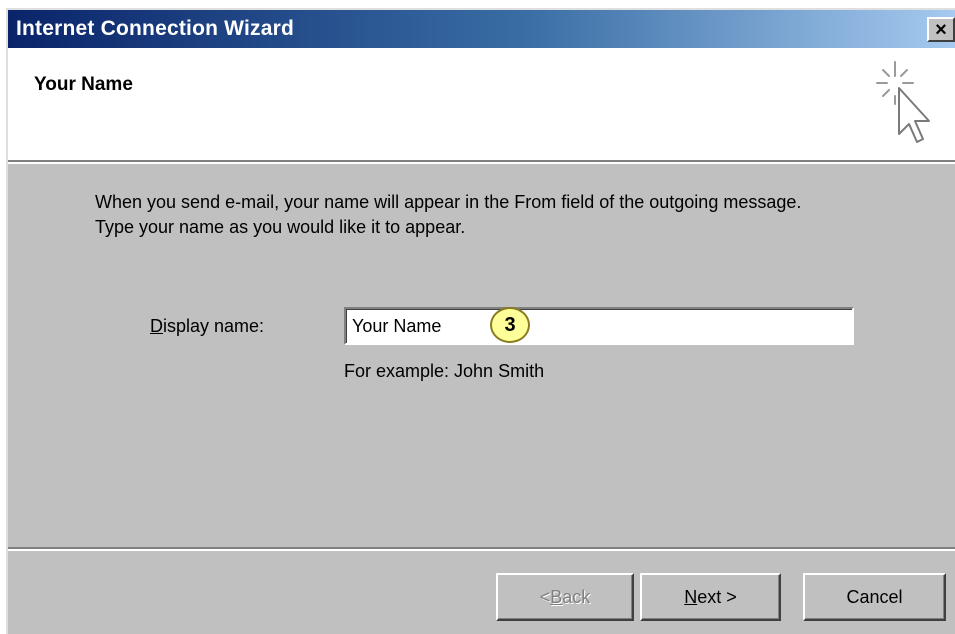 This screenshot has height=634, width=955. I want to click on step-callout-badge: 3, so click(510, 325).